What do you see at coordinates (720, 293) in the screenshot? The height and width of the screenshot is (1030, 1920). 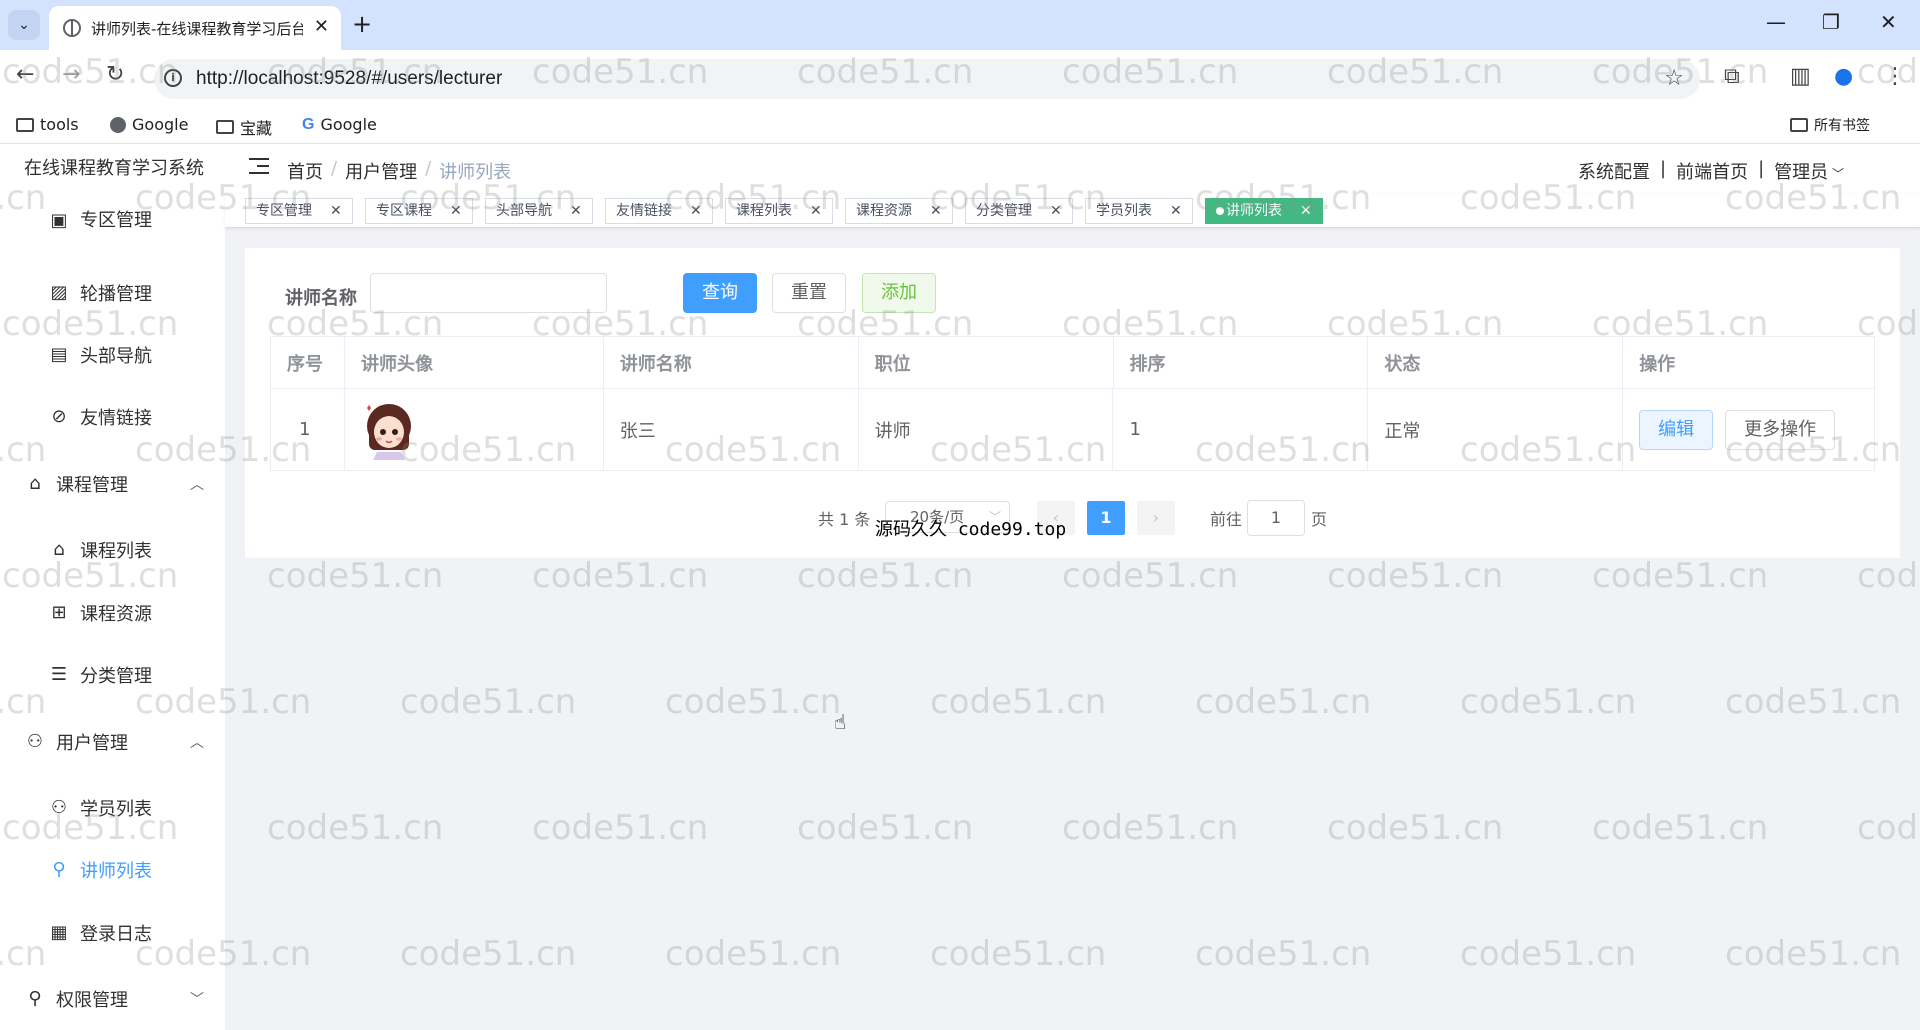 I see `query-button: 查询` at bounding box center [720, 293].